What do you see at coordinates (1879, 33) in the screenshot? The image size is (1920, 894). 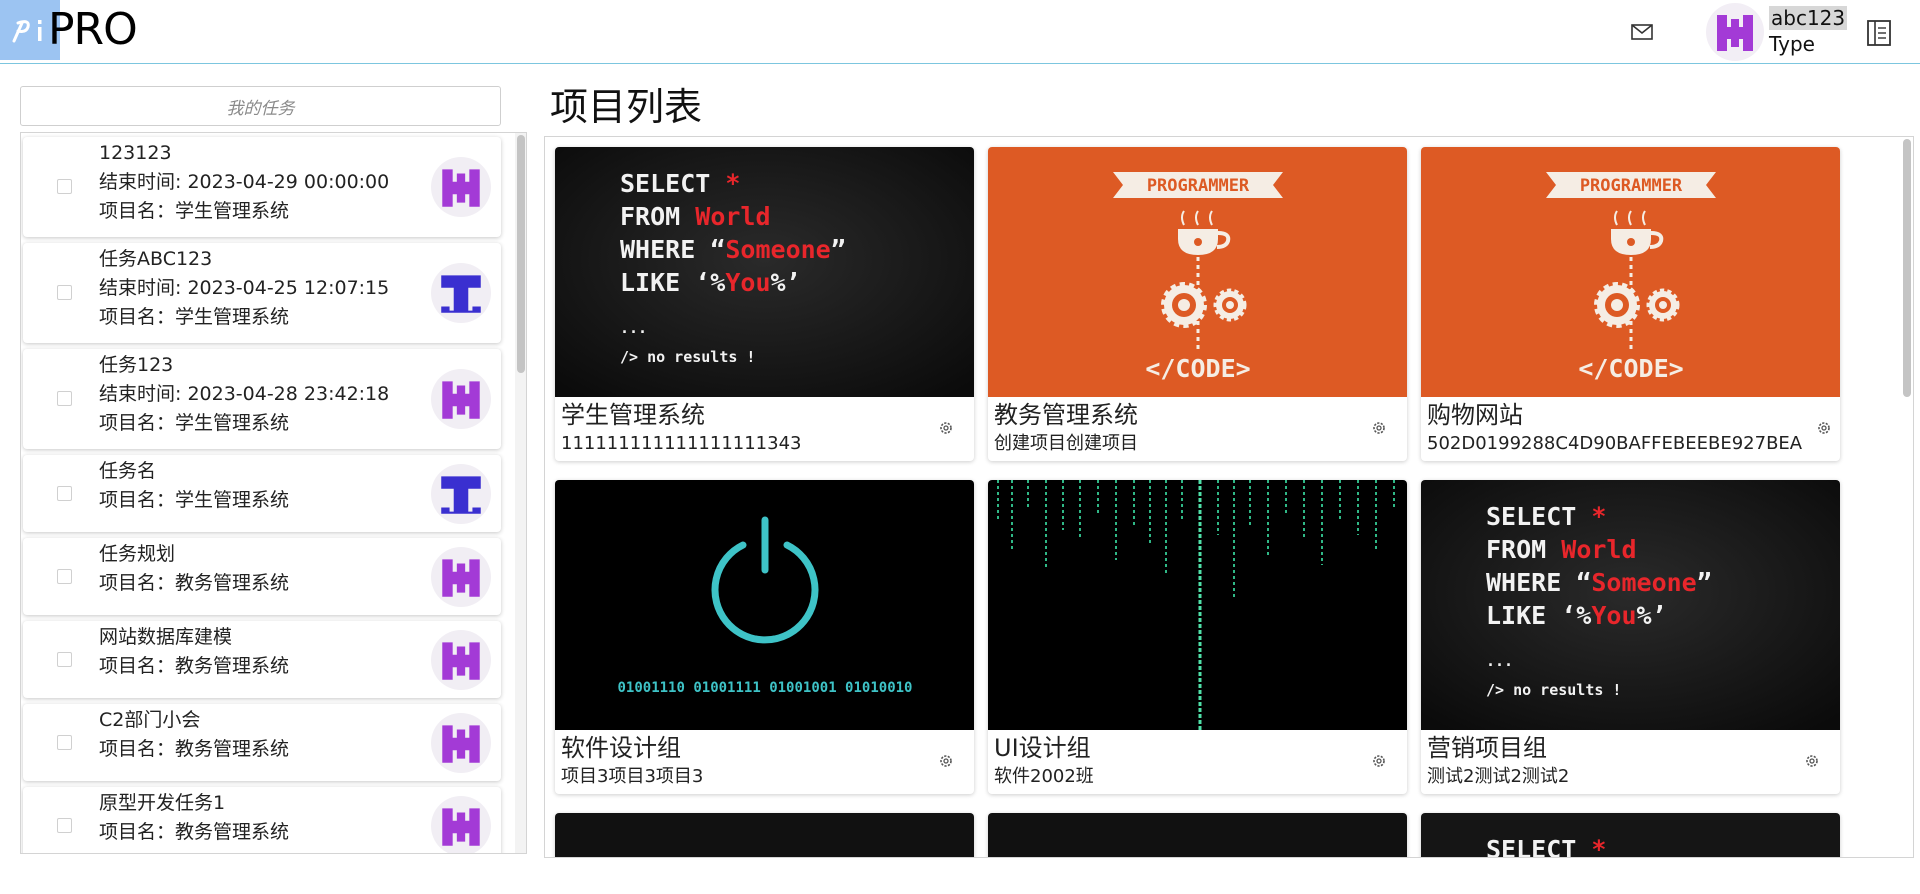 I see `document-icon` at bounding box center [1879, 33].